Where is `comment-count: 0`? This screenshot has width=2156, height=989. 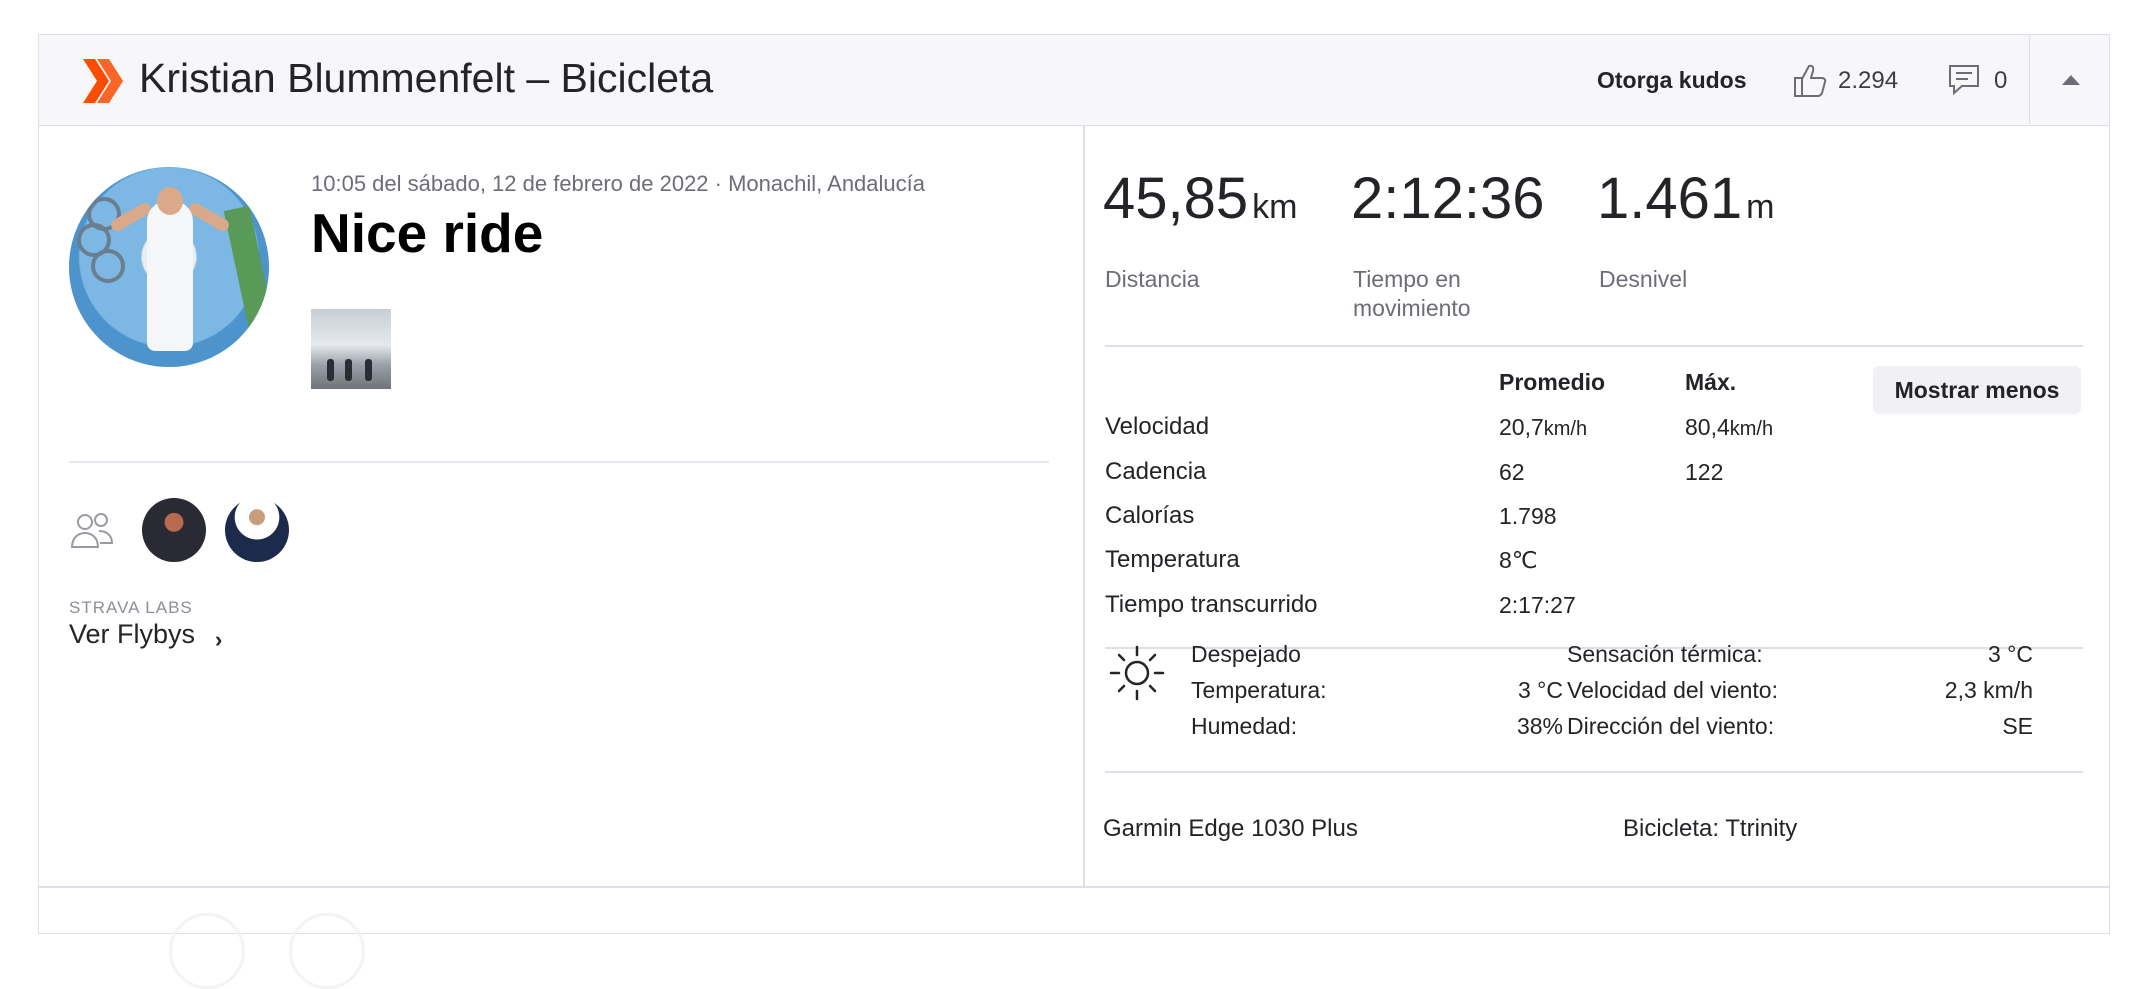 comment-count: 0 is located at coordinates (2000, 81).